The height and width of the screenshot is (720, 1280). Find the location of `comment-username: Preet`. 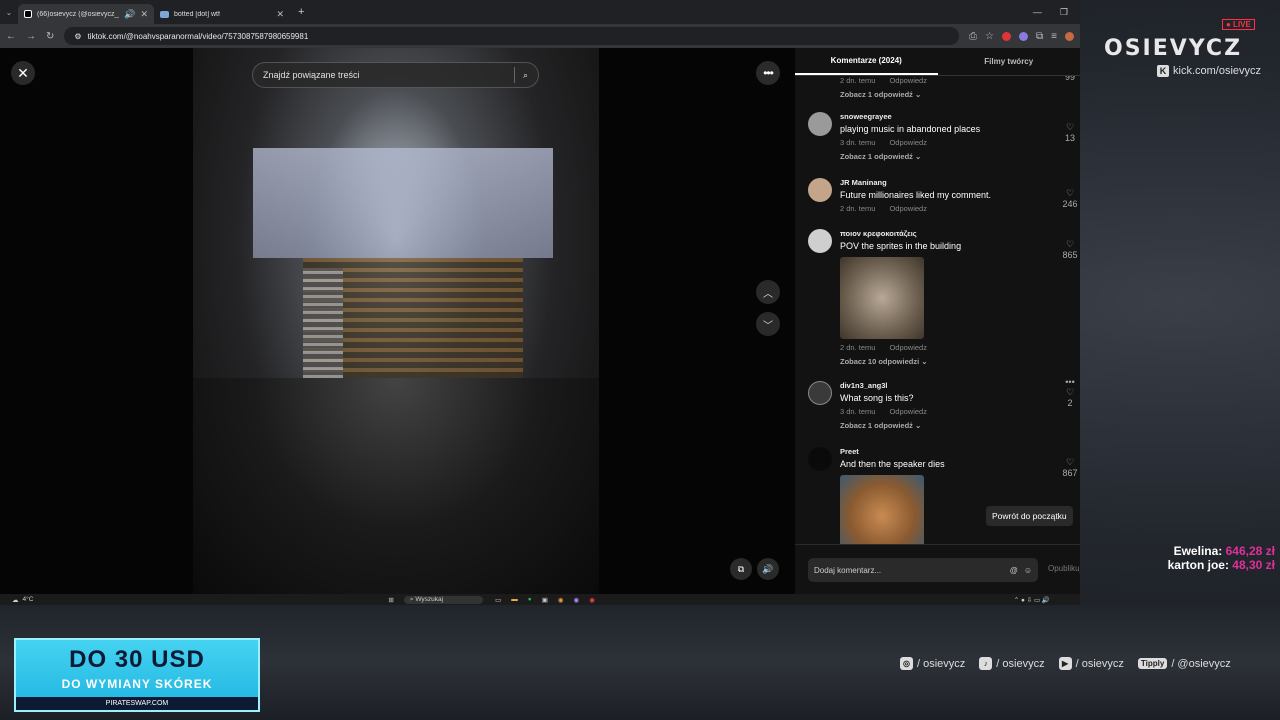

comment-username: Preet is located at coordinates (945, 451).